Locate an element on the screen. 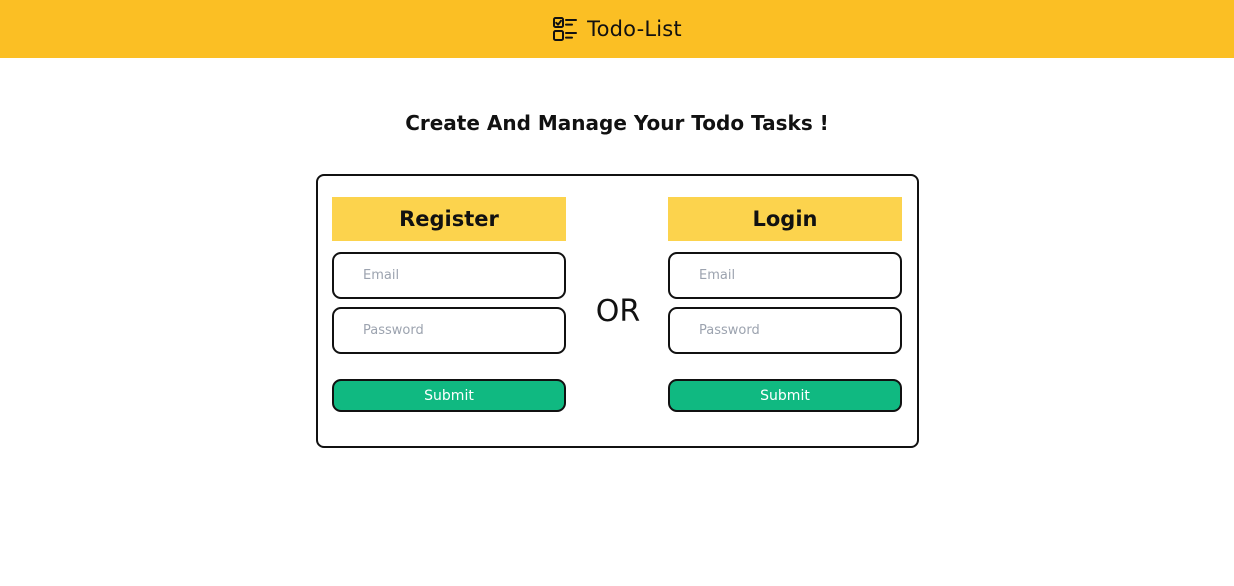  login-email-input is located at coordinates (785, 275).